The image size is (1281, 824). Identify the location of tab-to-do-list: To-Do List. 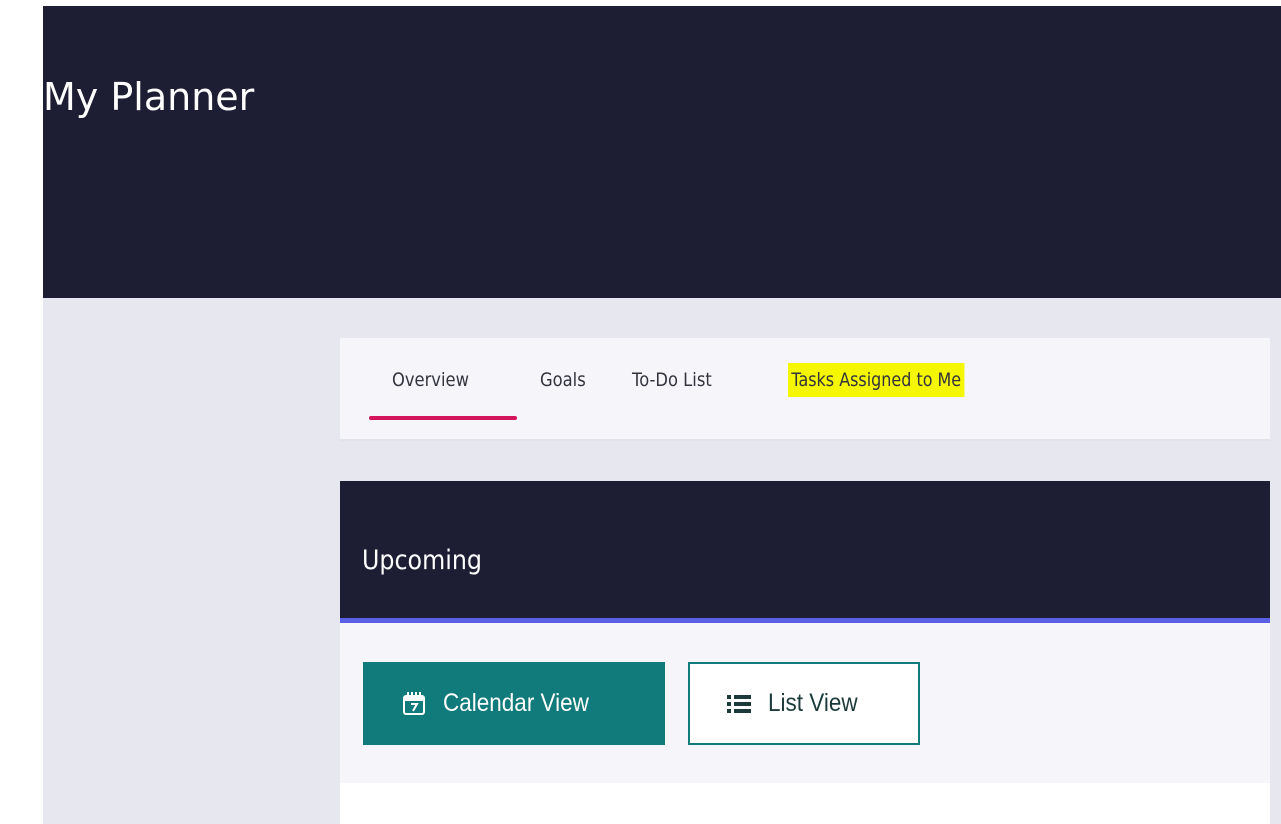
(672, 380).